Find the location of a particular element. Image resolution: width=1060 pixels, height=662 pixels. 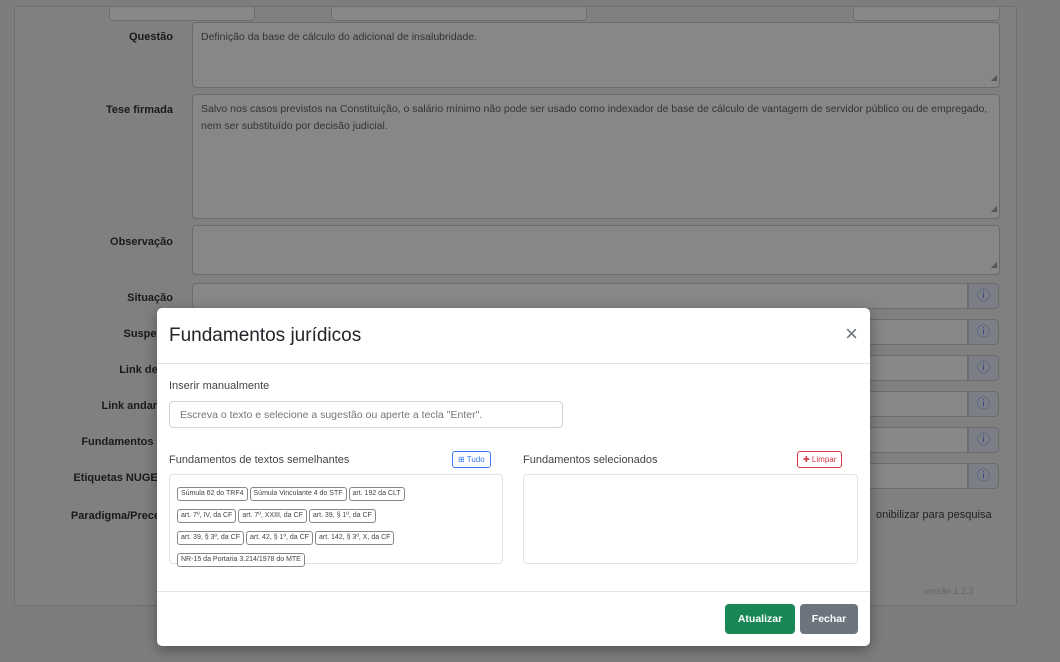

observacao-label: Observação is located at coordinates (141, 242).